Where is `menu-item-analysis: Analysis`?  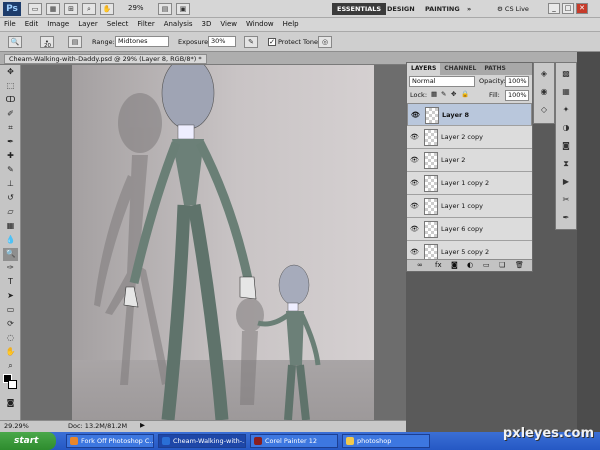
menu-item-analysis: Analysis is located at coordinates (178, 24).